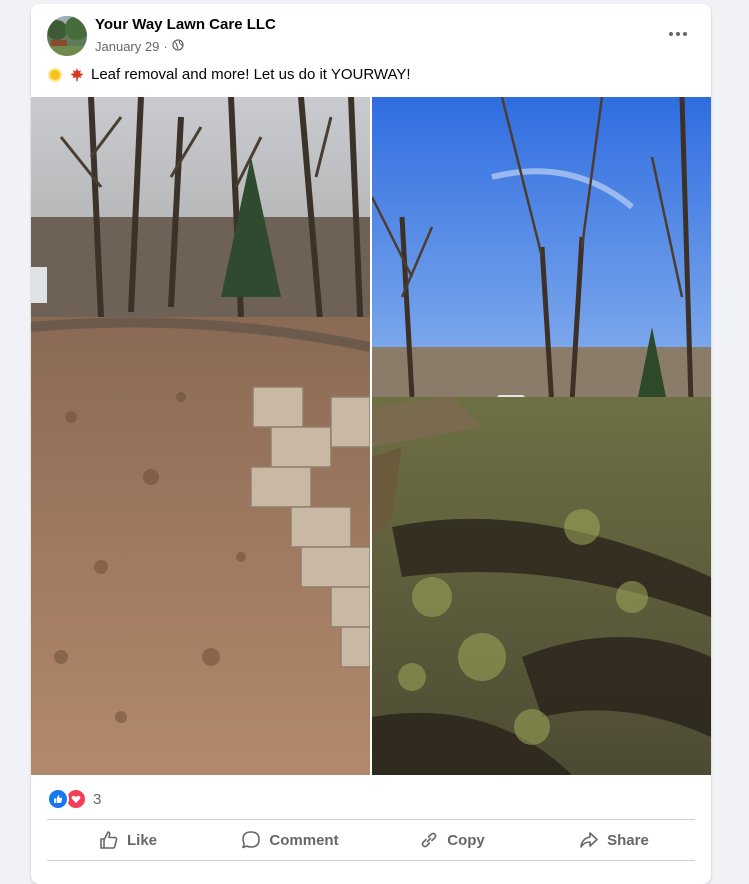 Image resolution: width=749 pixels, height=884 pixels. Describe the element at coordinates (371, 34) in the screenshot. I see `post-header: Your Way Lawn Care LLC January 29 ·` at that location.